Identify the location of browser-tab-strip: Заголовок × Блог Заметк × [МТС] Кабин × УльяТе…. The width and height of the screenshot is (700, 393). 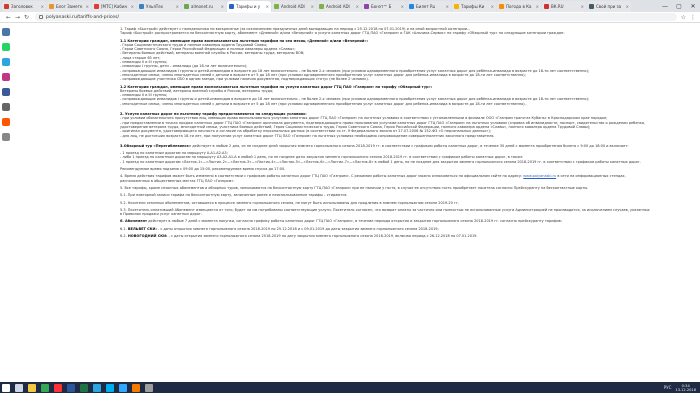
(350, 6).